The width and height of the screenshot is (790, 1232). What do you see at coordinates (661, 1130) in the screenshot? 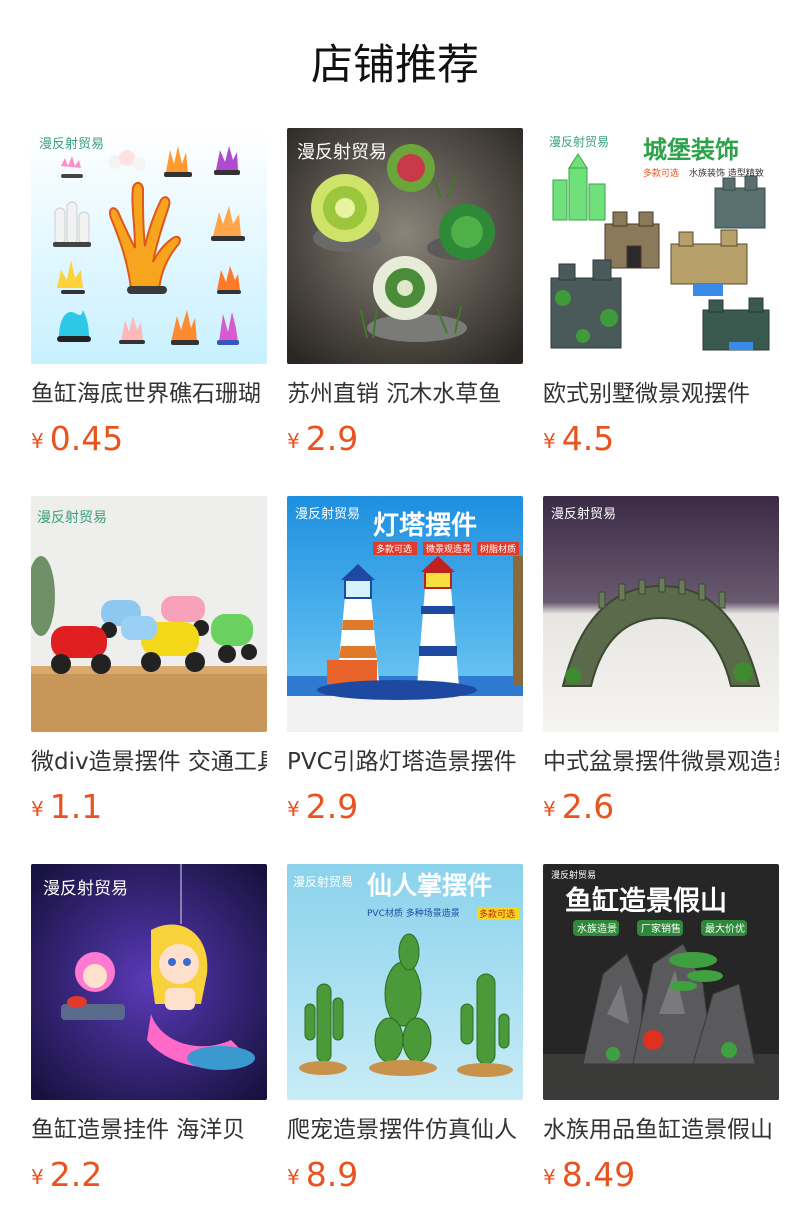
I see `product-name: 水族用品鱼缸造景假山` at bounding box center [661, 1130].